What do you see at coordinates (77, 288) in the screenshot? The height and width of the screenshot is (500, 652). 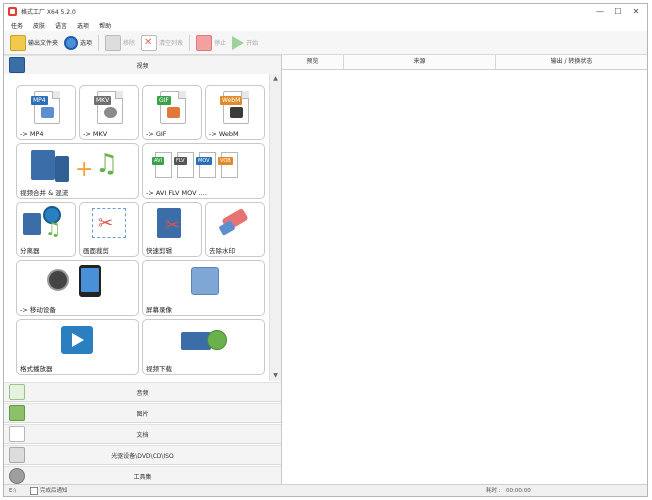 I see `tile-mobile: -> 移动设备` at bounding box center [77, 288].